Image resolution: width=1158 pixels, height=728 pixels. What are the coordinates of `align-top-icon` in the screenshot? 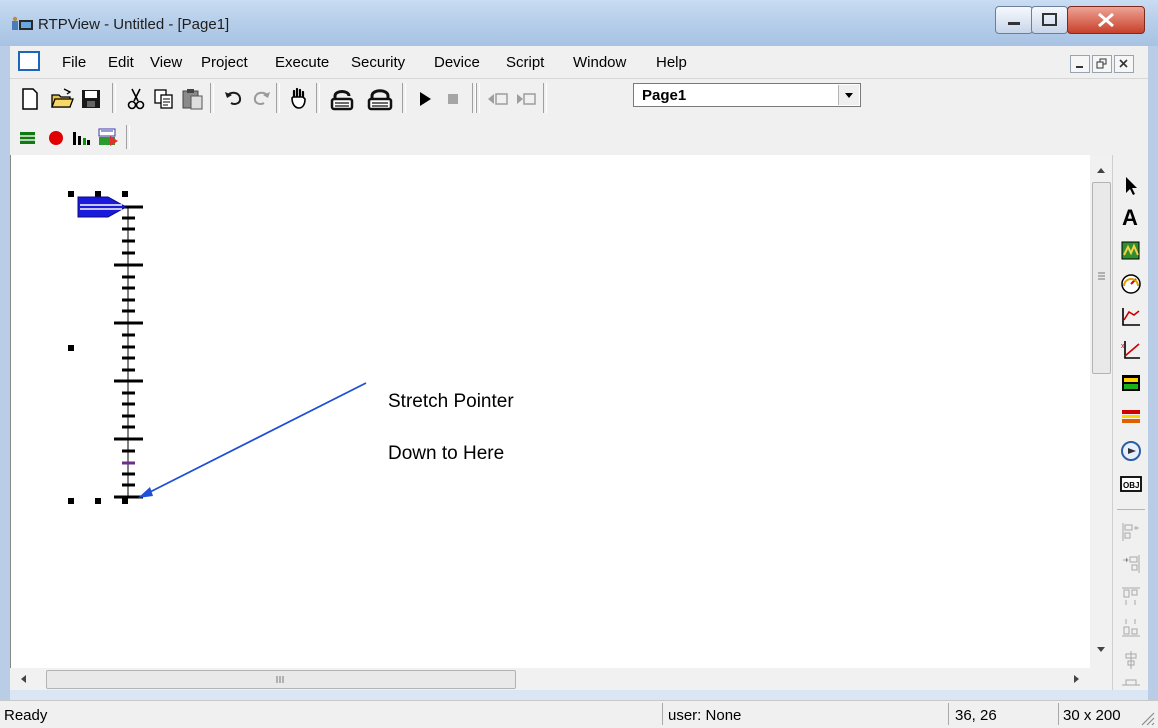 It's located at (1131, 596).